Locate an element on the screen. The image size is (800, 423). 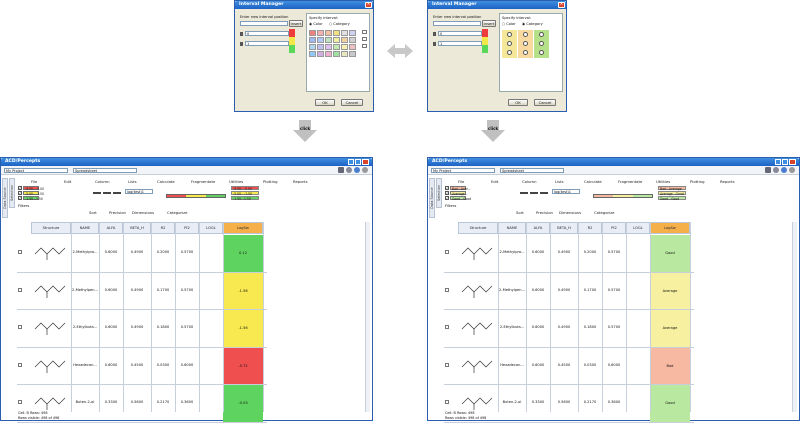
cell-logsw: 0.12 is located at coordinates (243, 253).